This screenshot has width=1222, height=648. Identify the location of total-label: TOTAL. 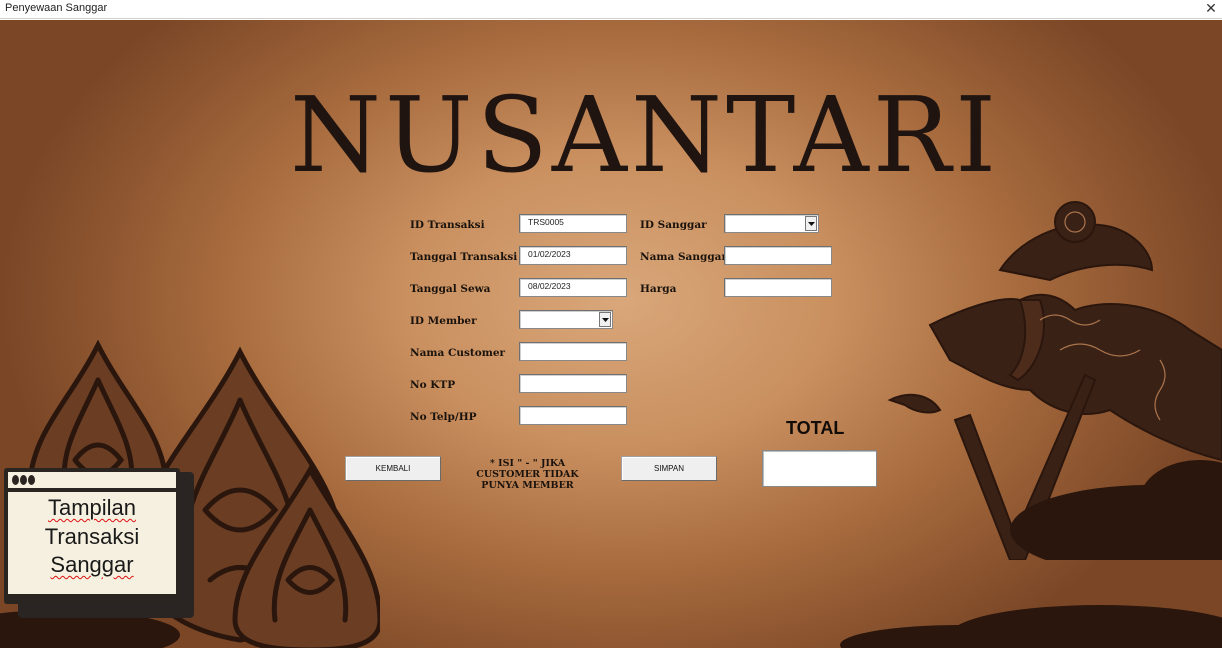
(815, 428).